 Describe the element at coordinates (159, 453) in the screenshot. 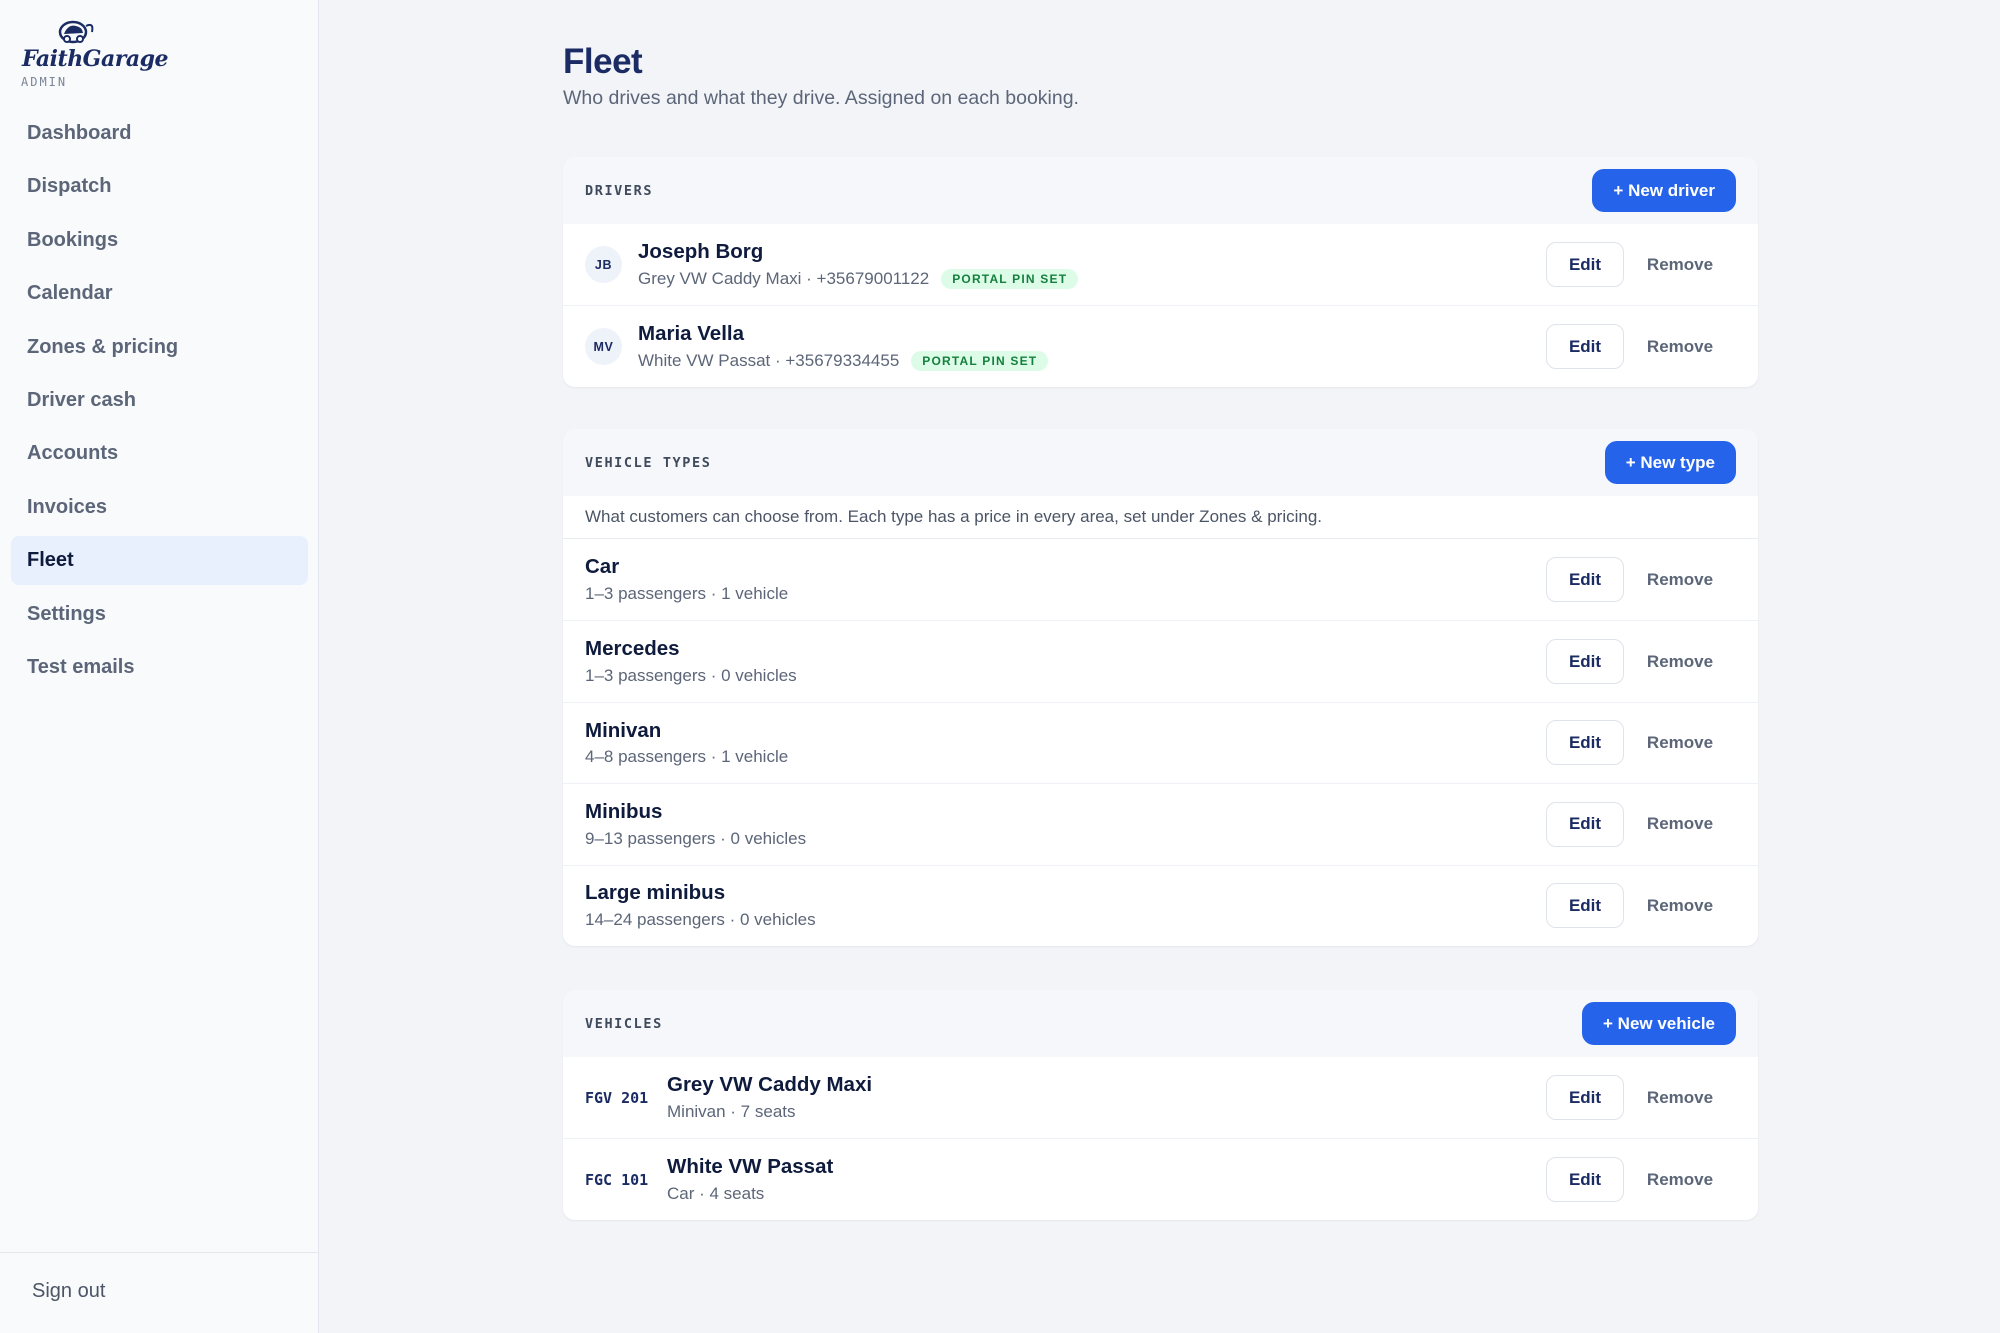

I see `sidebar-item-accounts: Accounts` at that location.